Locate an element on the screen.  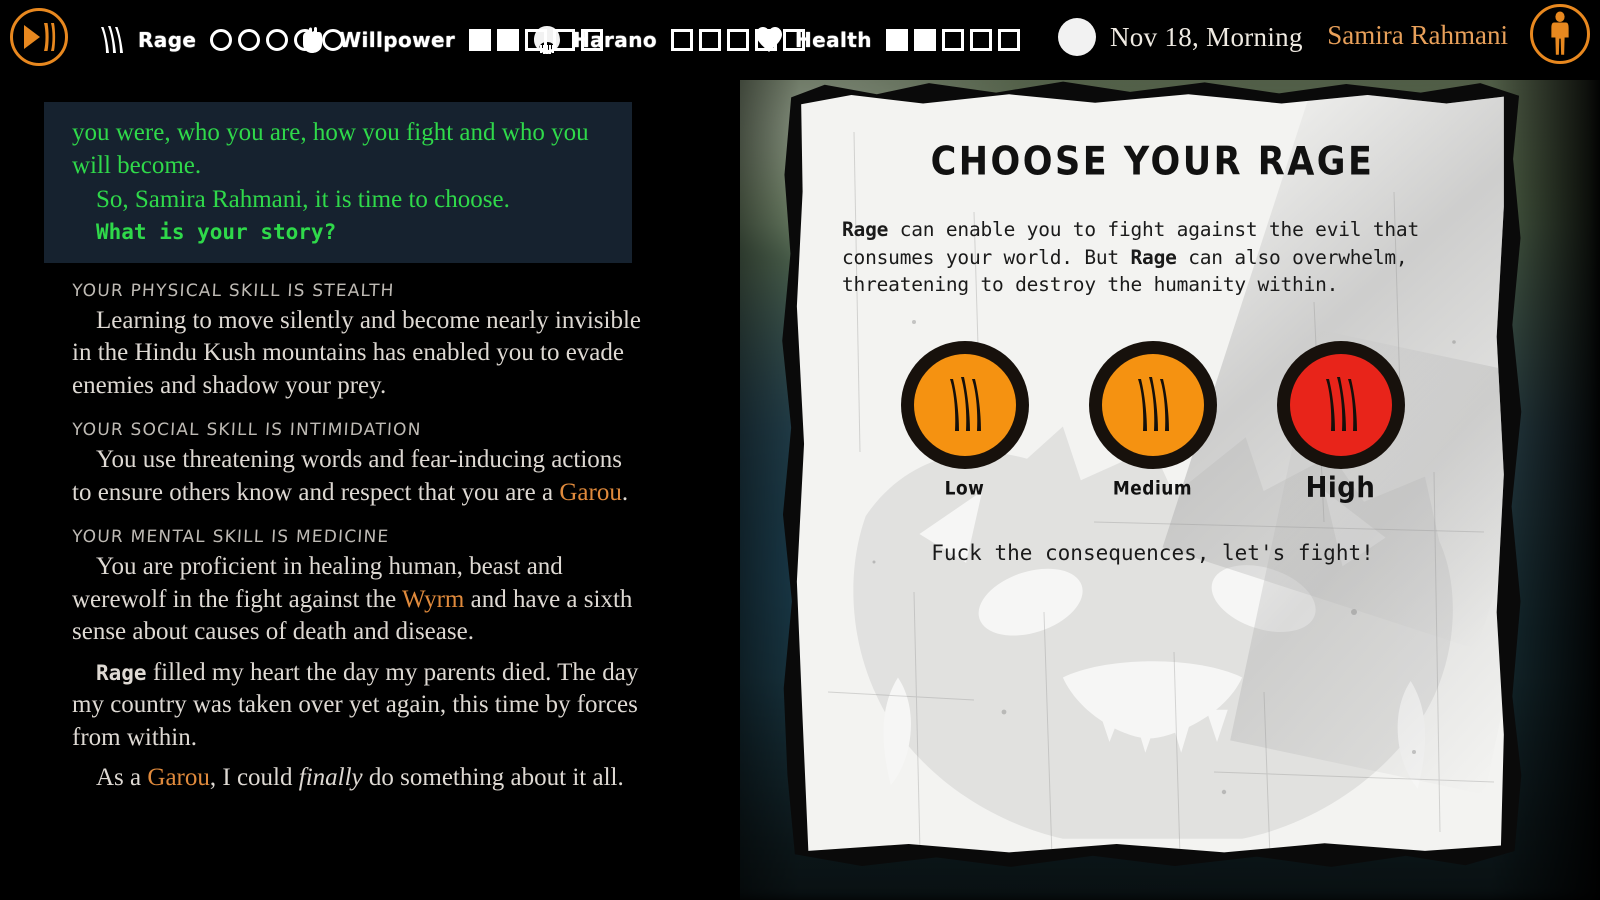
character-name: Samira Rahmani is located at coordinates (1417, 35).